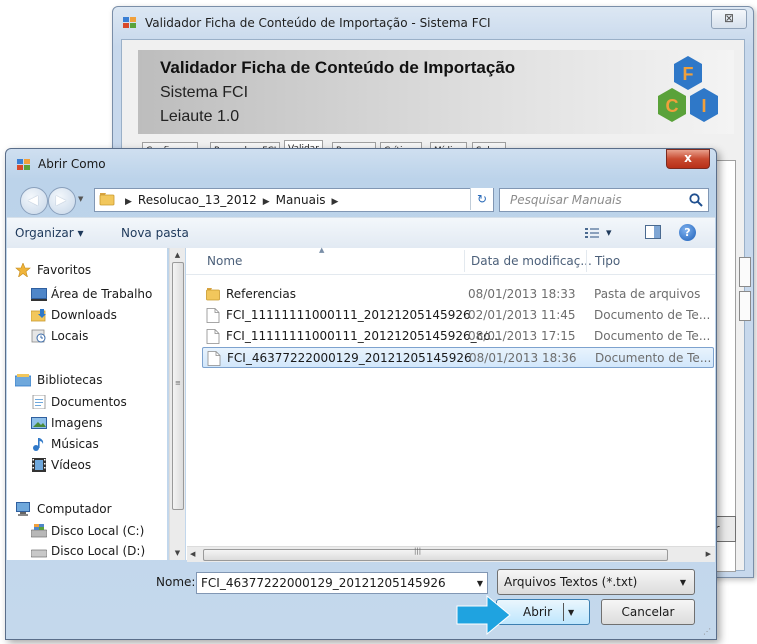 This screenshot has height=644, width=757. Describe the element at coordinates (361, 233) in the screenshot. I see `command-bar: Organizar ▾ Nova pasta ▾ ?` at that location.